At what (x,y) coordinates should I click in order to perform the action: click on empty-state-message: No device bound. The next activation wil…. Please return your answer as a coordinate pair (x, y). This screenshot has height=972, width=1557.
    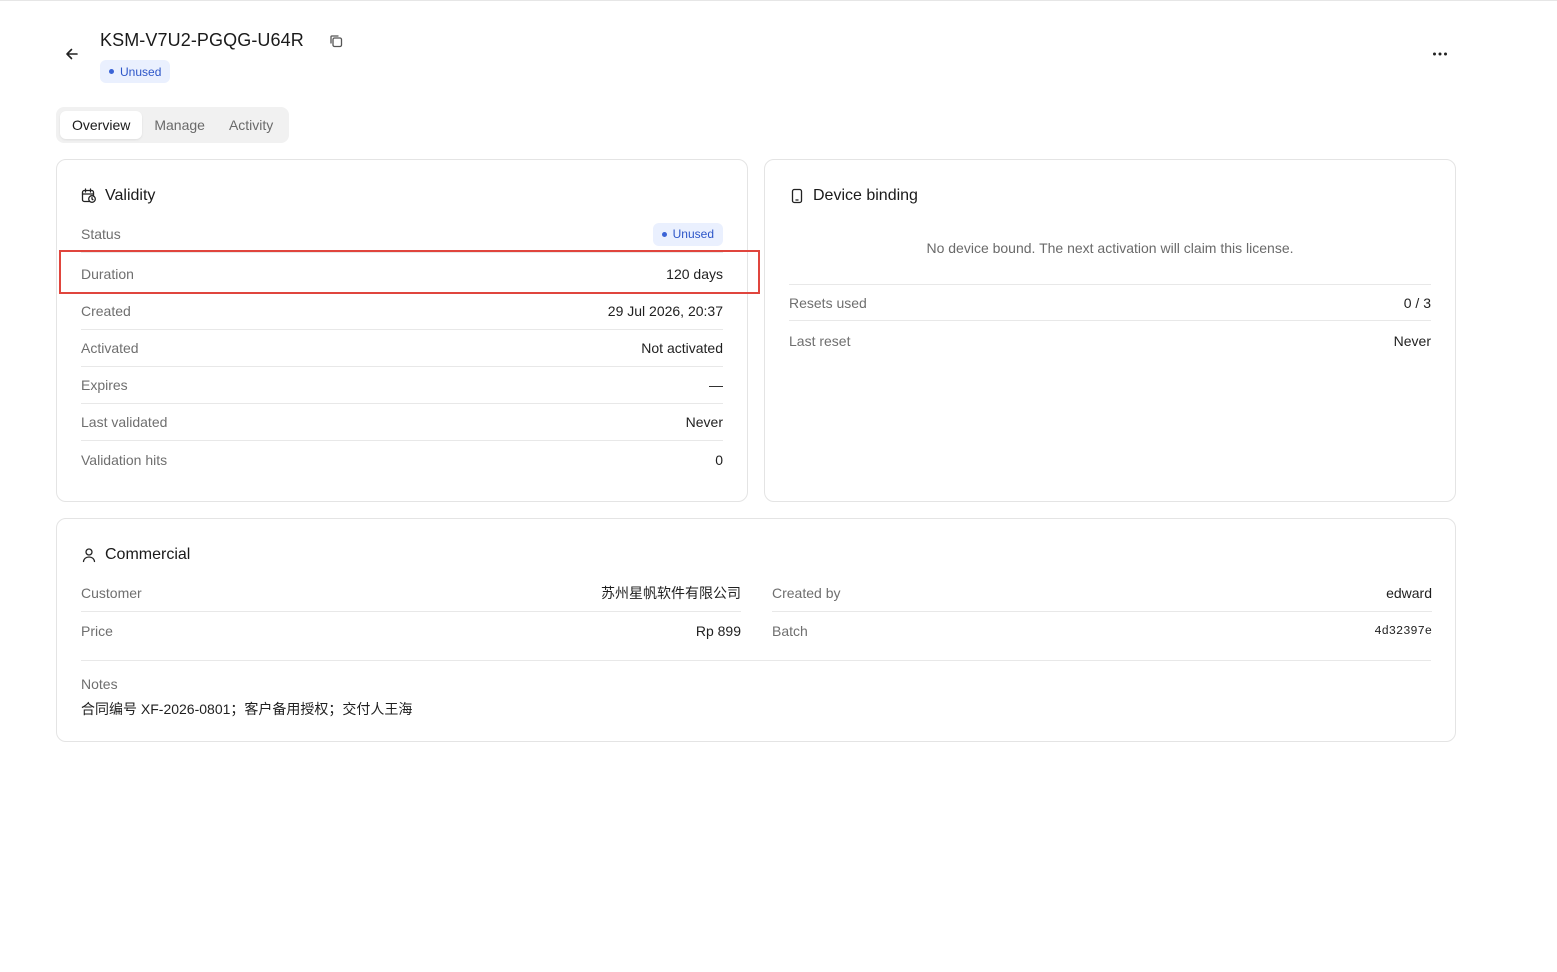
    Looking at the image, I should click on (1110, 248).